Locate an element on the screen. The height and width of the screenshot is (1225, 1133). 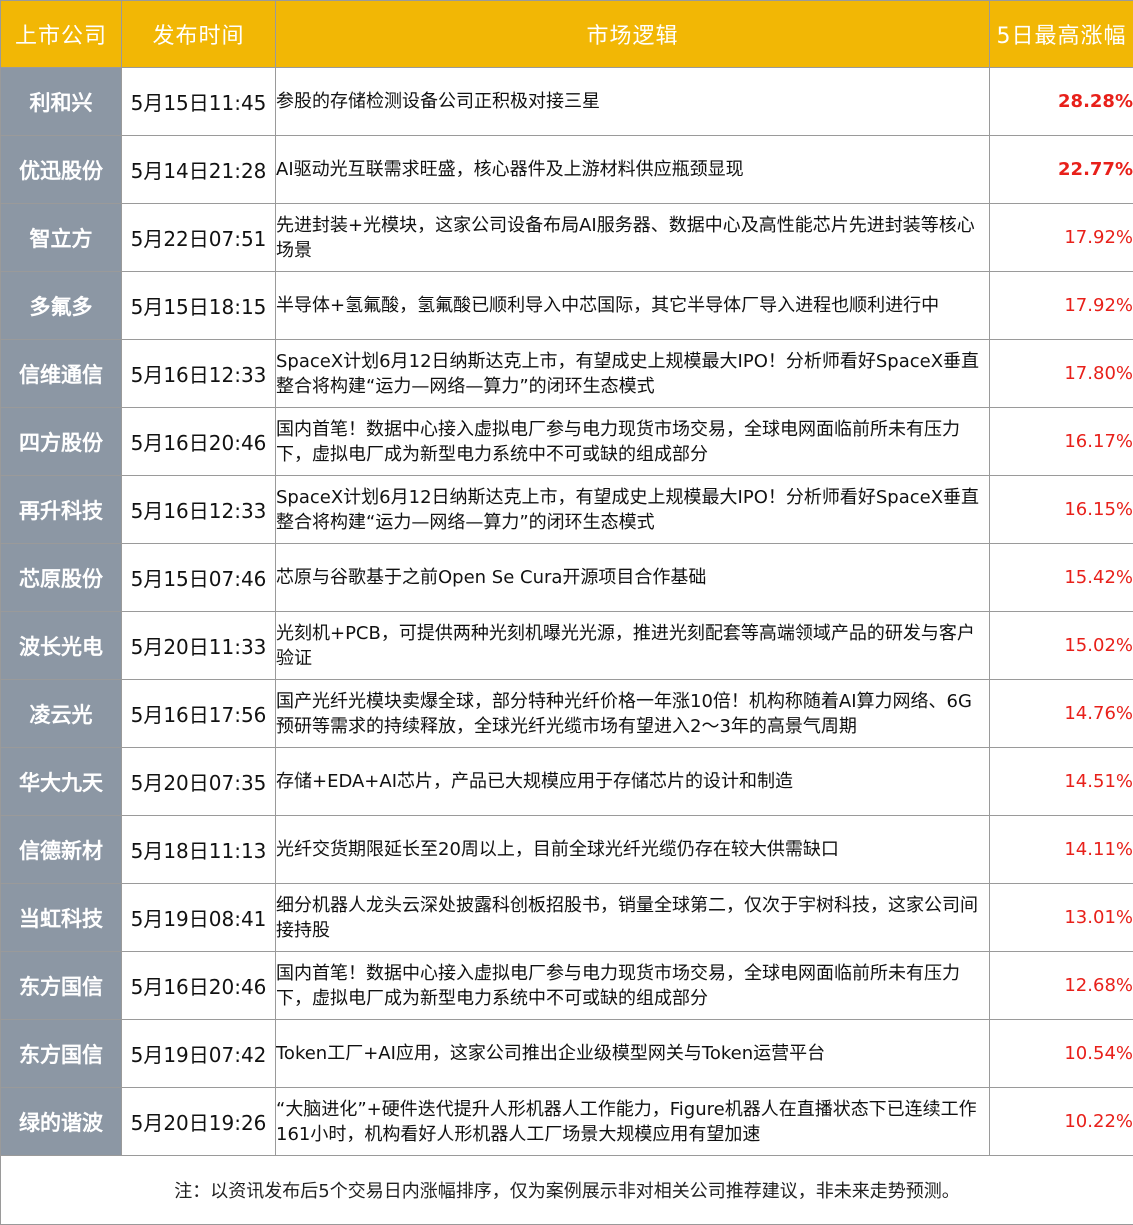
gain-cell: 15.42% is located at coordinates (1061, 577).